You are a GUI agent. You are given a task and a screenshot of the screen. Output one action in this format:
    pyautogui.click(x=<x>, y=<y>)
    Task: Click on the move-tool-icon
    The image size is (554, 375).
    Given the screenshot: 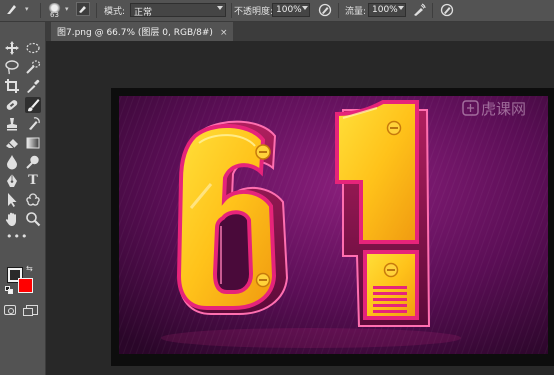 What is the action you would take?
    pyautogui.click(x=12, y=48)
    